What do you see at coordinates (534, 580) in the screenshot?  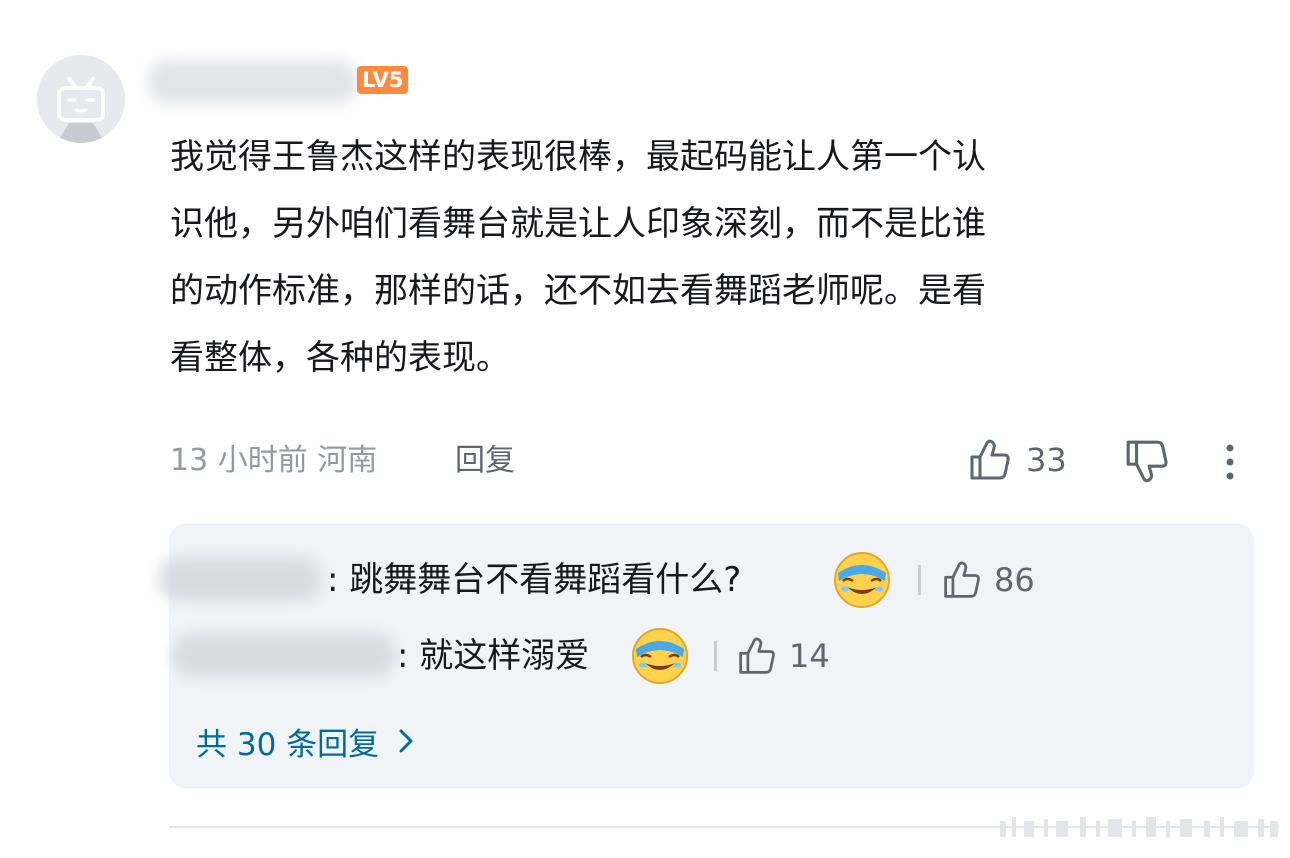 I see `reply-text: : 跳舞舞台不看舞蹈看什么?` at bounding box center [534, 580].